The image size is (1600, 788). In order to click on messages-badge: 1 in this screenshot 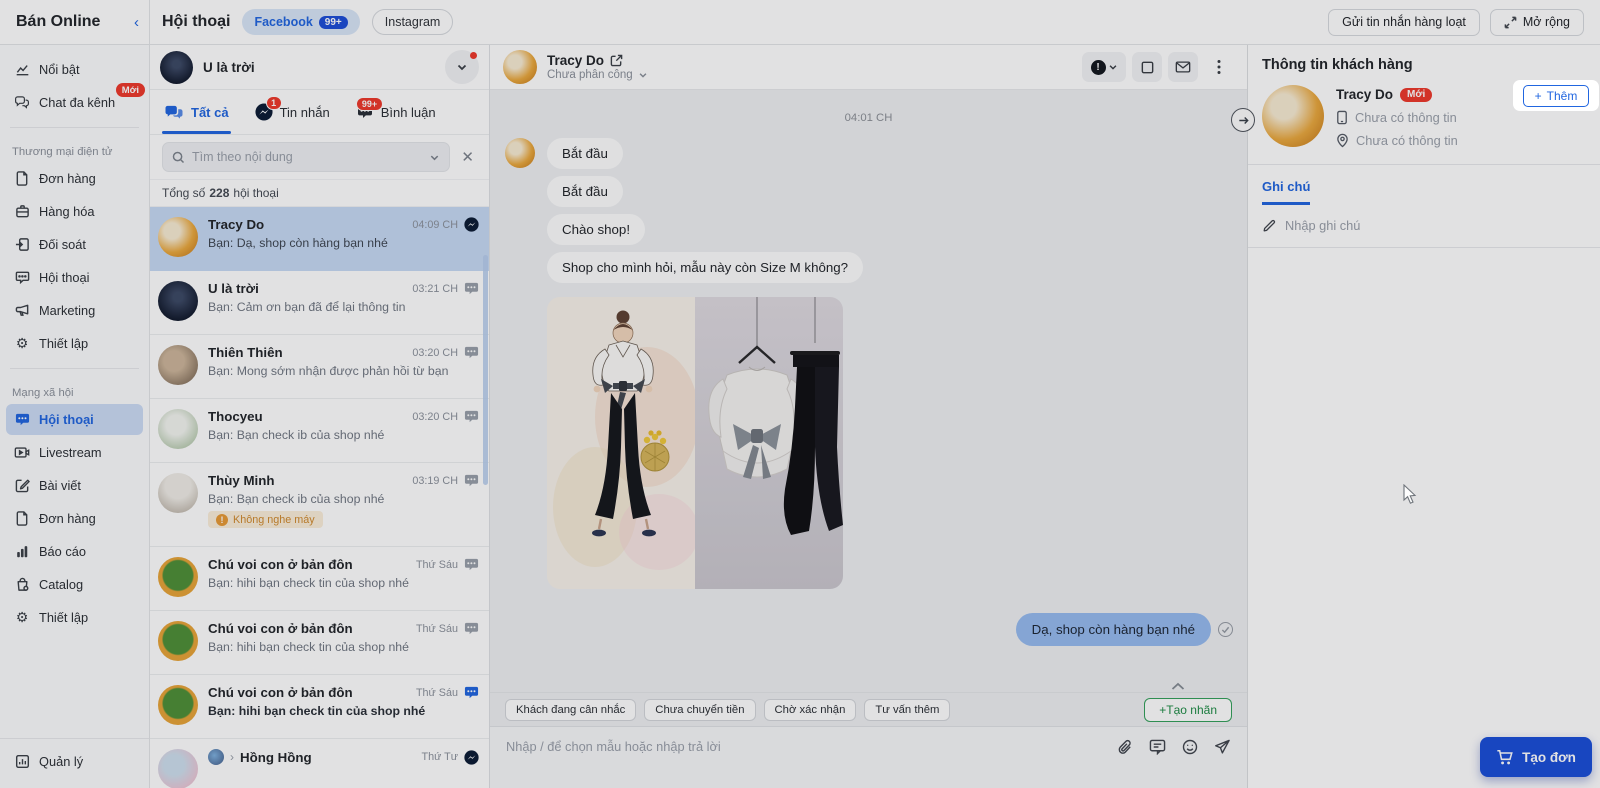, I will do `click(273, 103)`.